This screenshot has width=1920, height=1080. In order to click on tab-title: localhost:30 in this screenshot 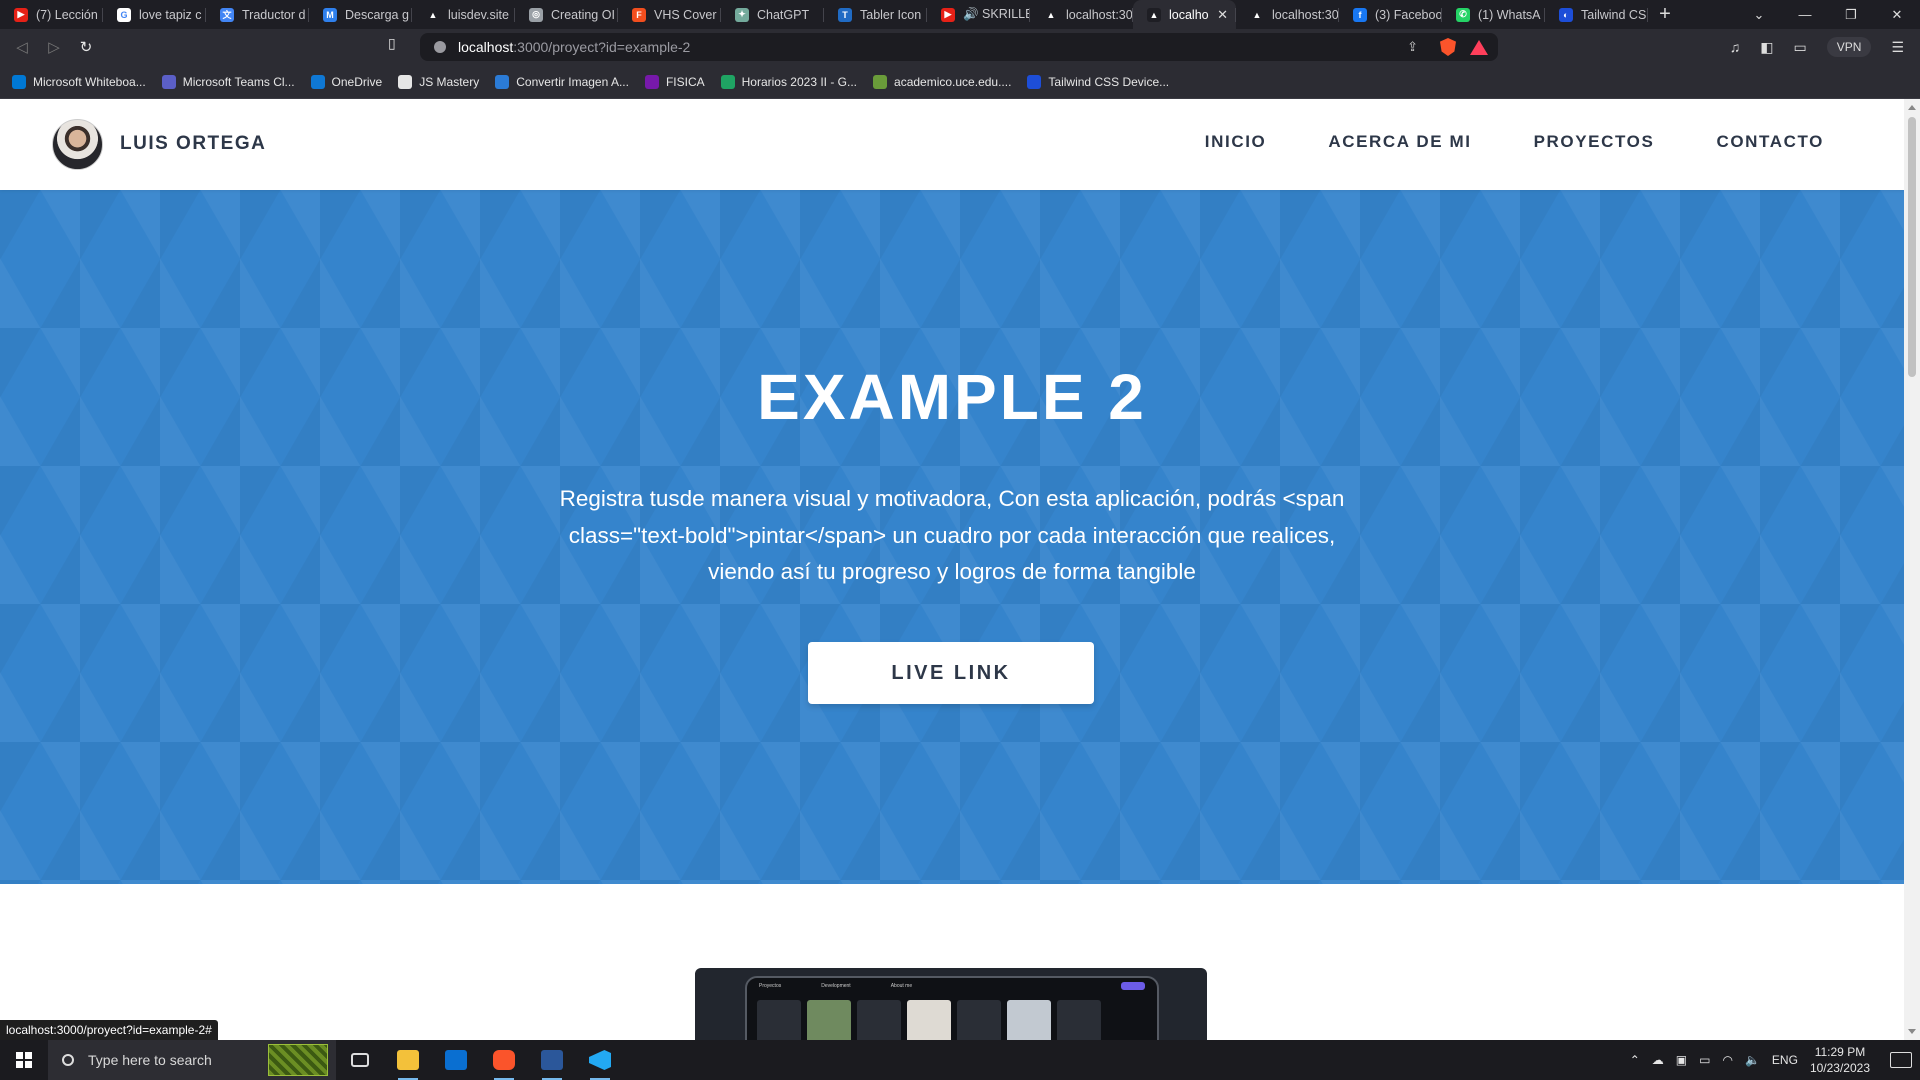, I will do `click(1305, 14)`.